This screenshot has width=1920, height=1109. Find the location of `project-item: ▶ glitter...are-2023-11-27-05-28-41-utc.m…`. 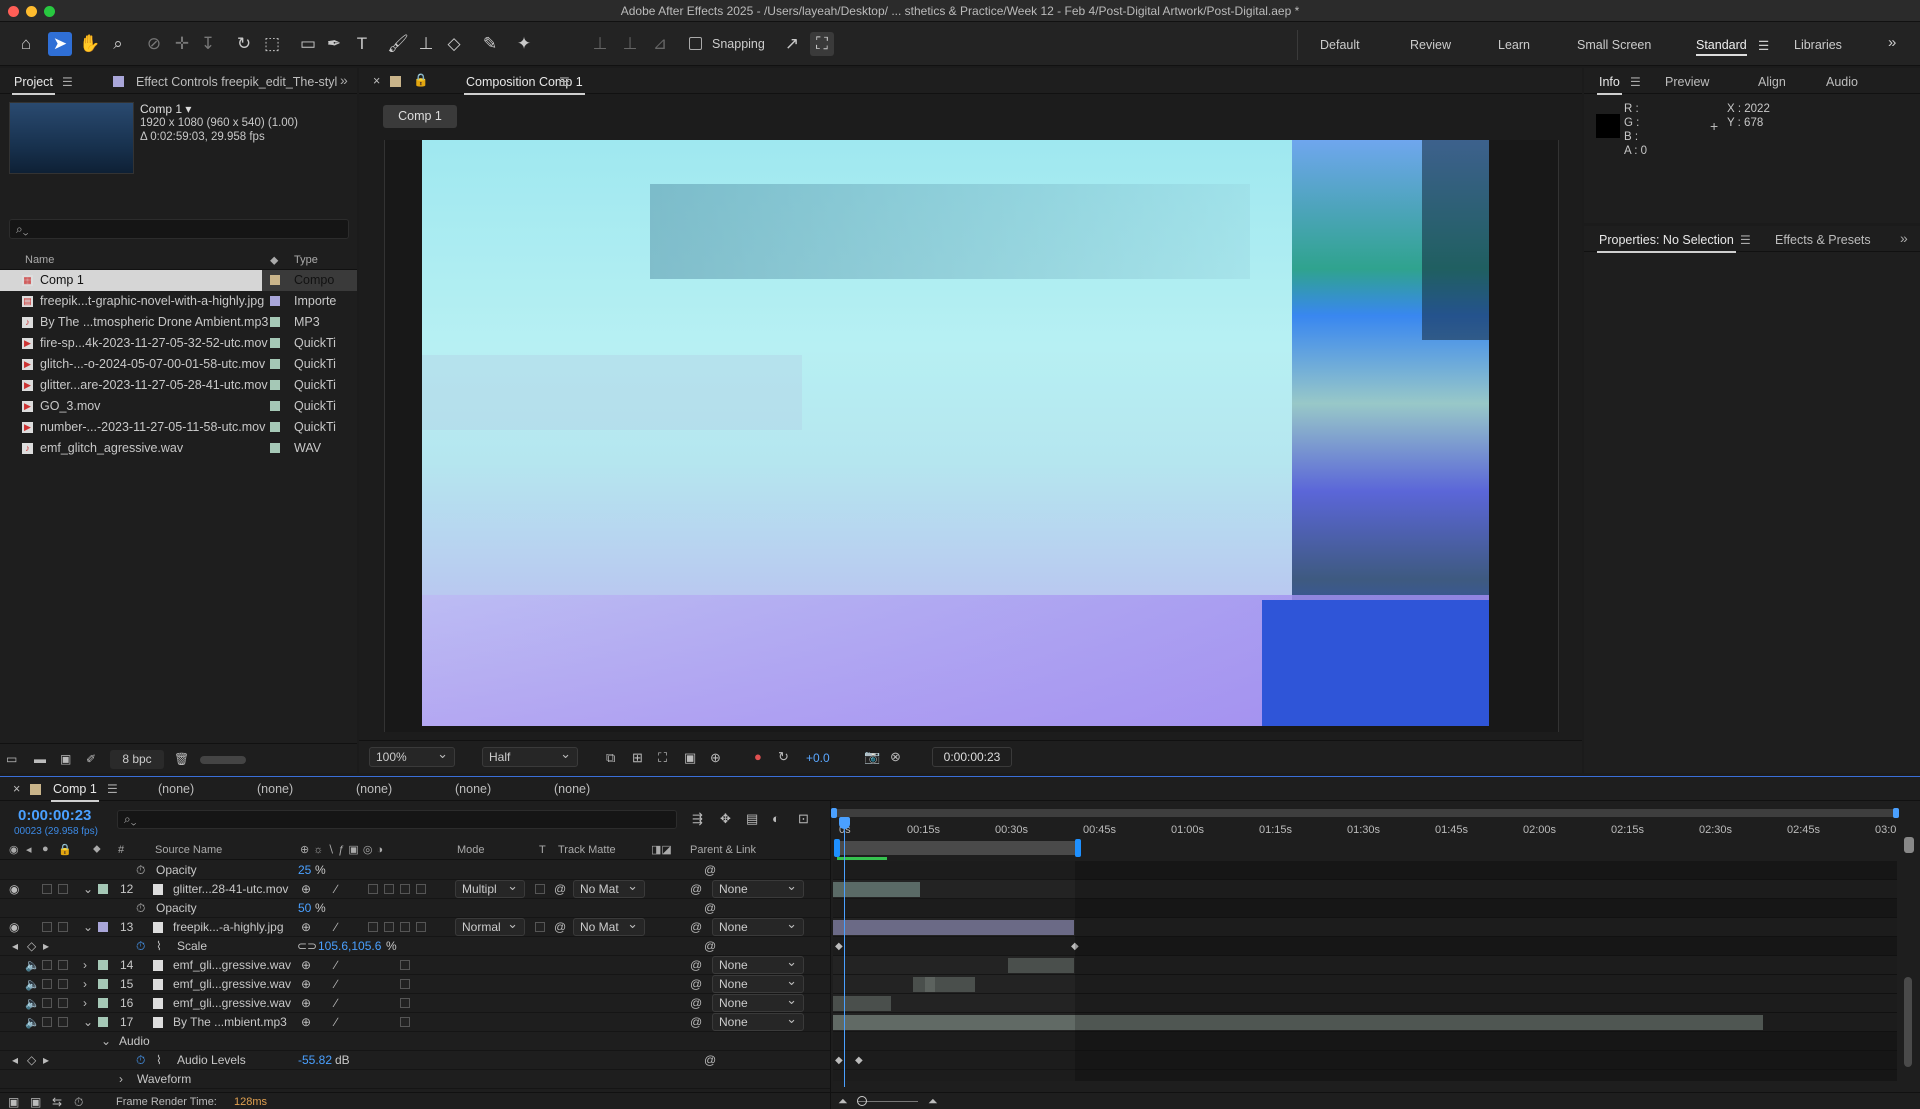

project-item: ▶ glitter...are-2023-11-27-05-28-41-utc.m… is located at coordinates (178, 385).